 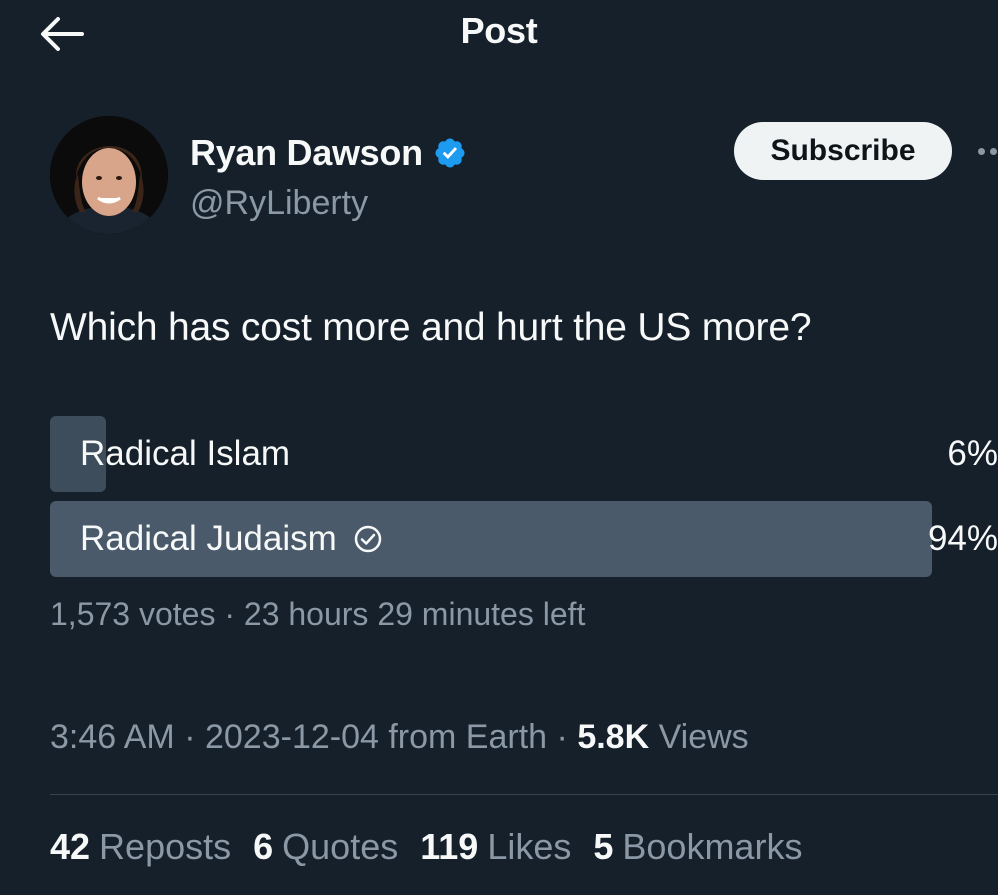 I want to click on poll-option-label: Radical Judaism, so click(x=231, y=539).